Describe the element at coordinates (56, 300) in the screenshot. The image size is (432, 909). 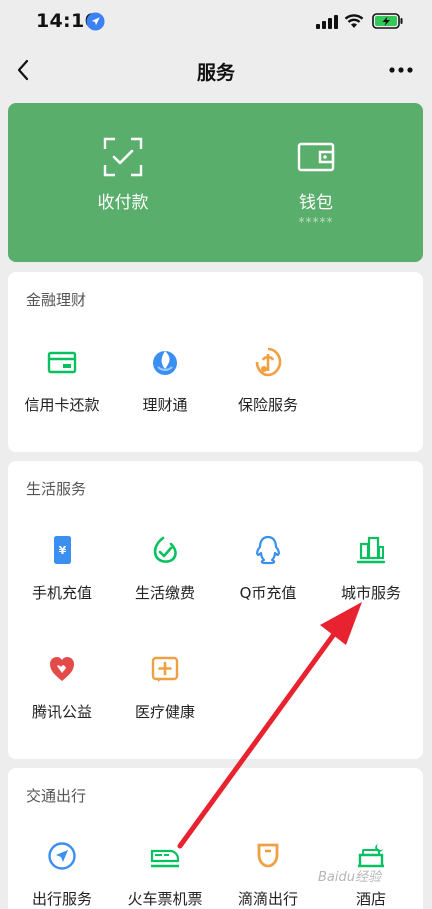
I see `finance-section-title: 金融理财` at that location.